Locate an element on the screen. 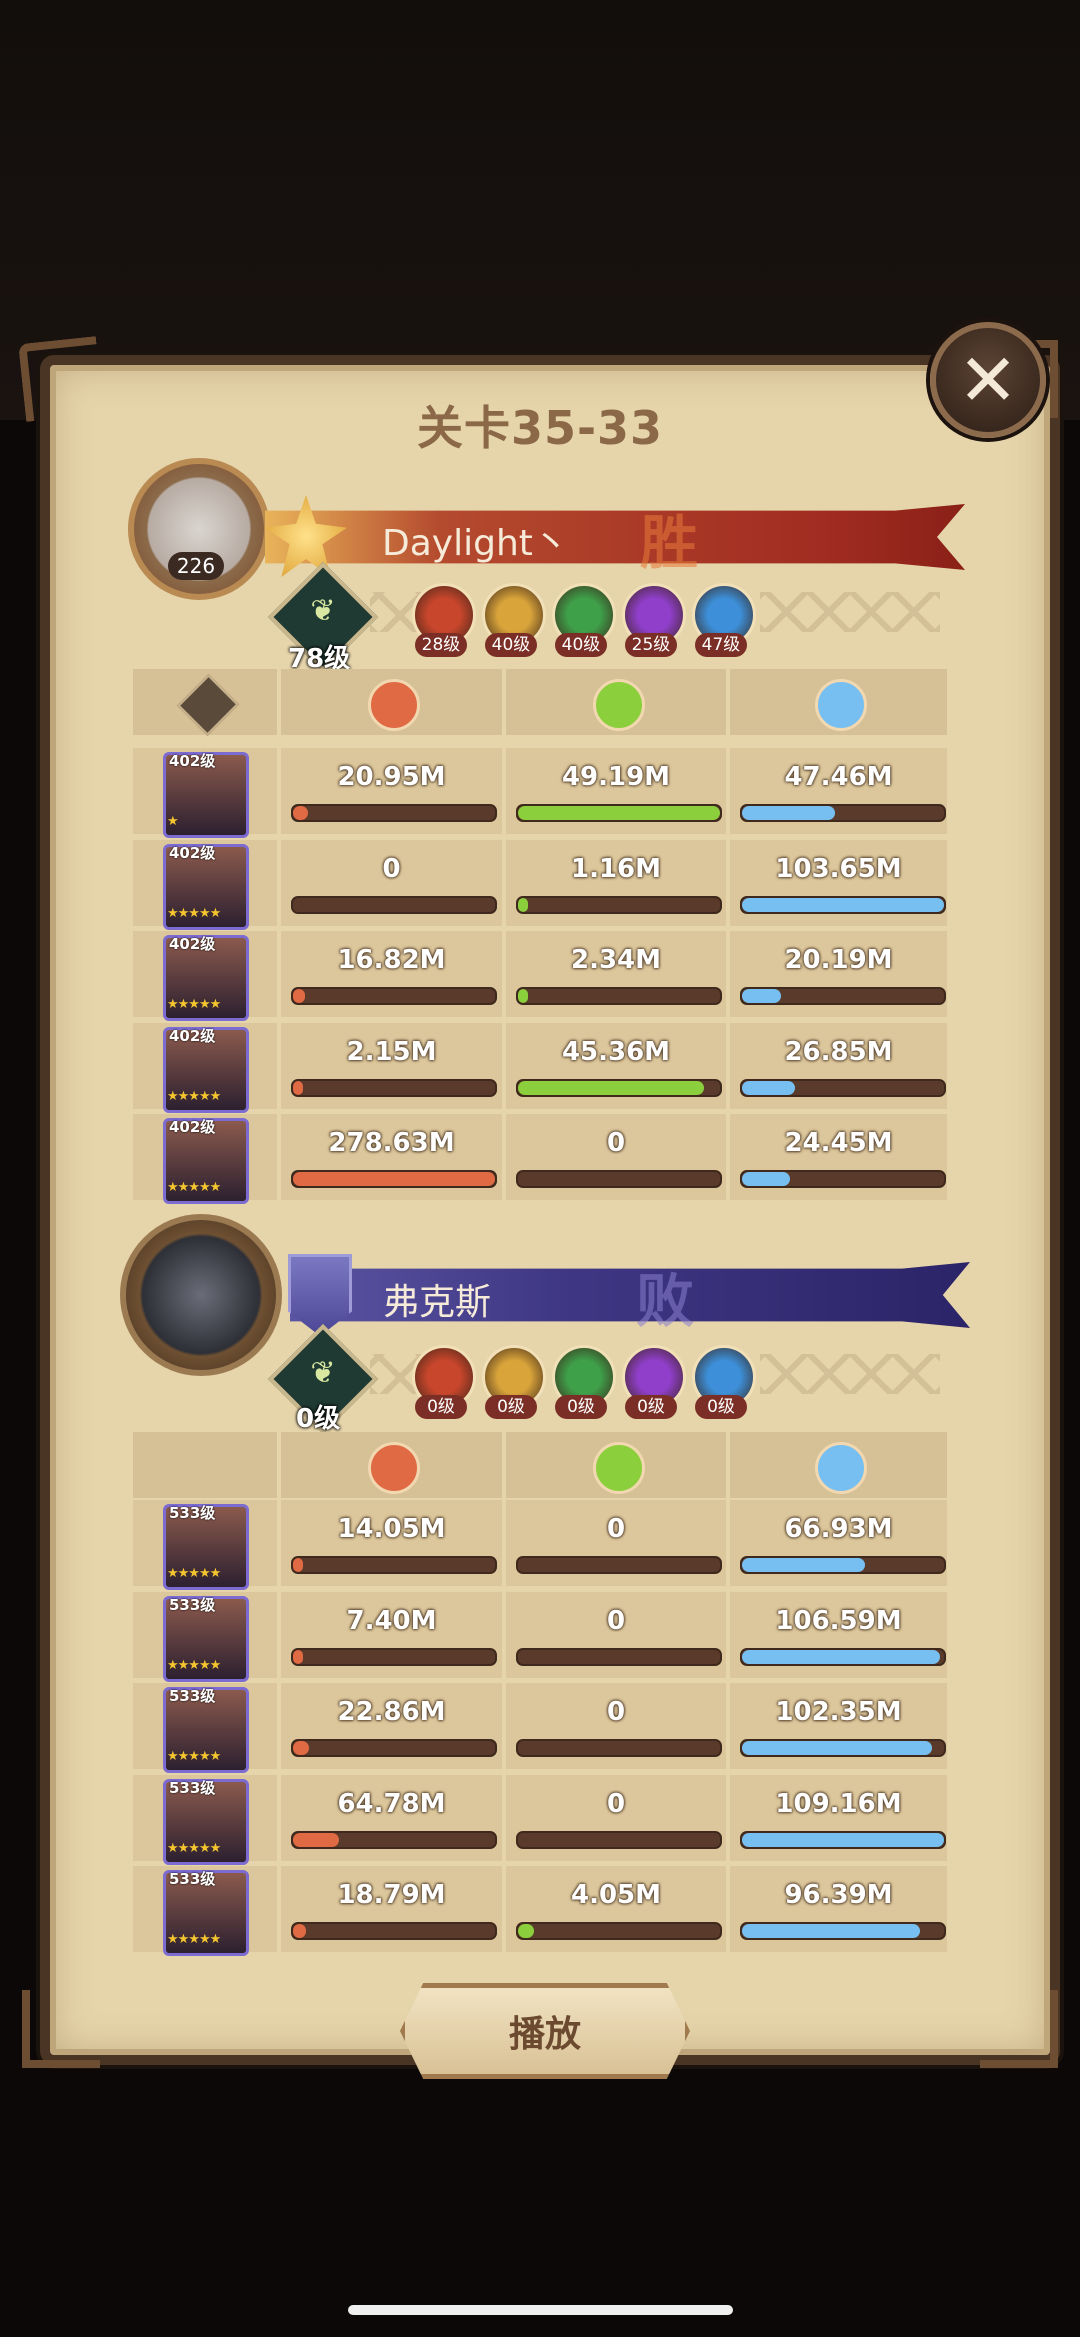  shield-value: 103.65M is located at coordinates (838, 868).